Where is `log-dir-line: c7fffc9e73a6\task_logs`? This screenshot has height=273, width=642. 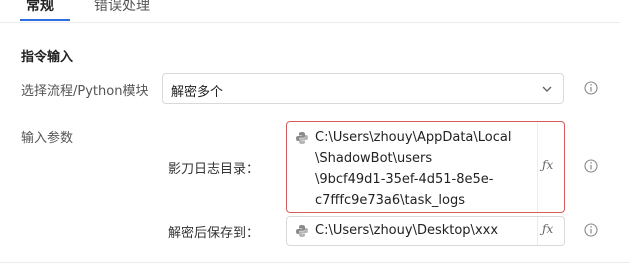
log-dir-line: c7fffc9e73a6\task_logs is located at coordinates (390, 200).